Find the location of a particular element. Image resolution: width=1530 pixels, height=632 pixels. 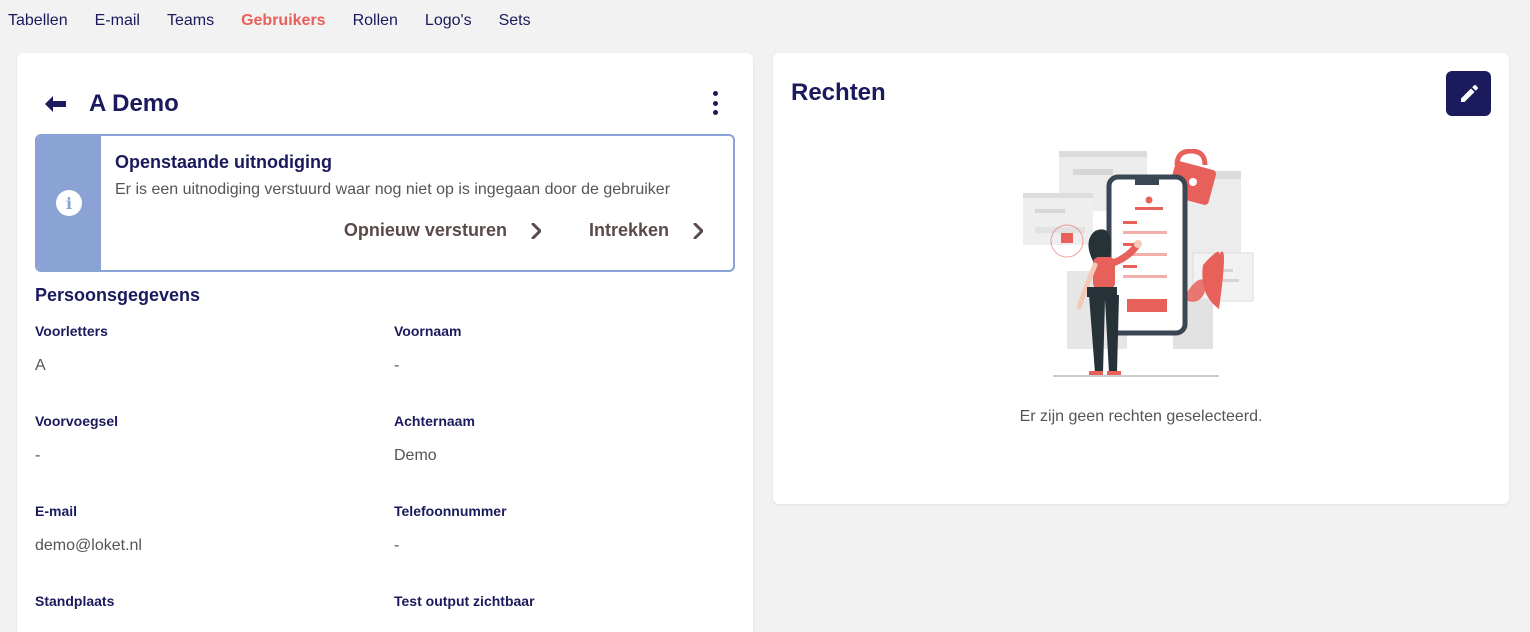

info-icon: i is located at coordinates (69, 203).